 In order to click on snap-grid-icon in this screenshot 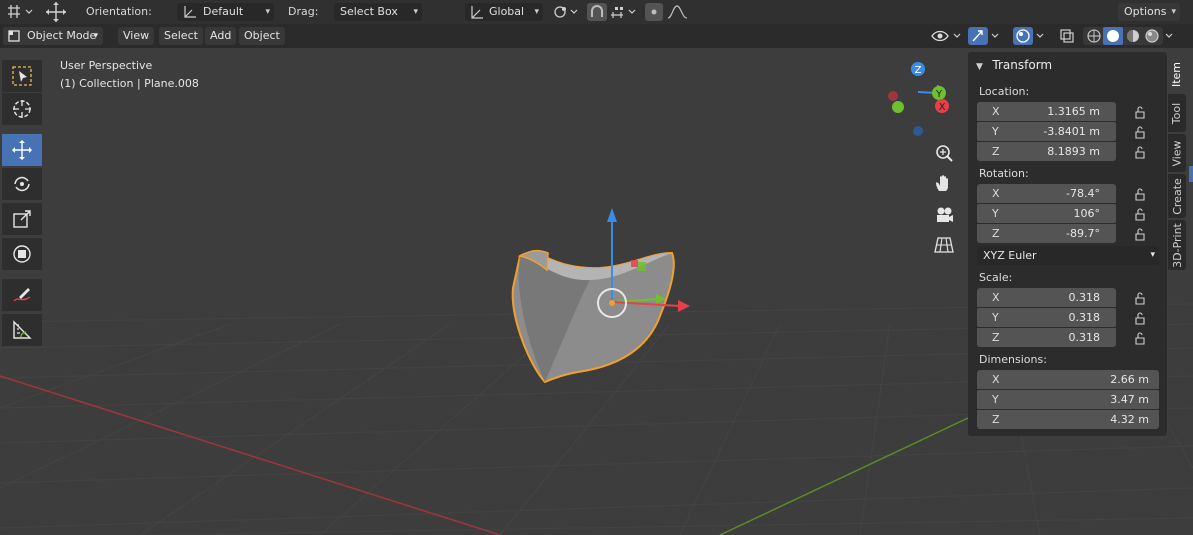, I will do `click(19, 13)`.